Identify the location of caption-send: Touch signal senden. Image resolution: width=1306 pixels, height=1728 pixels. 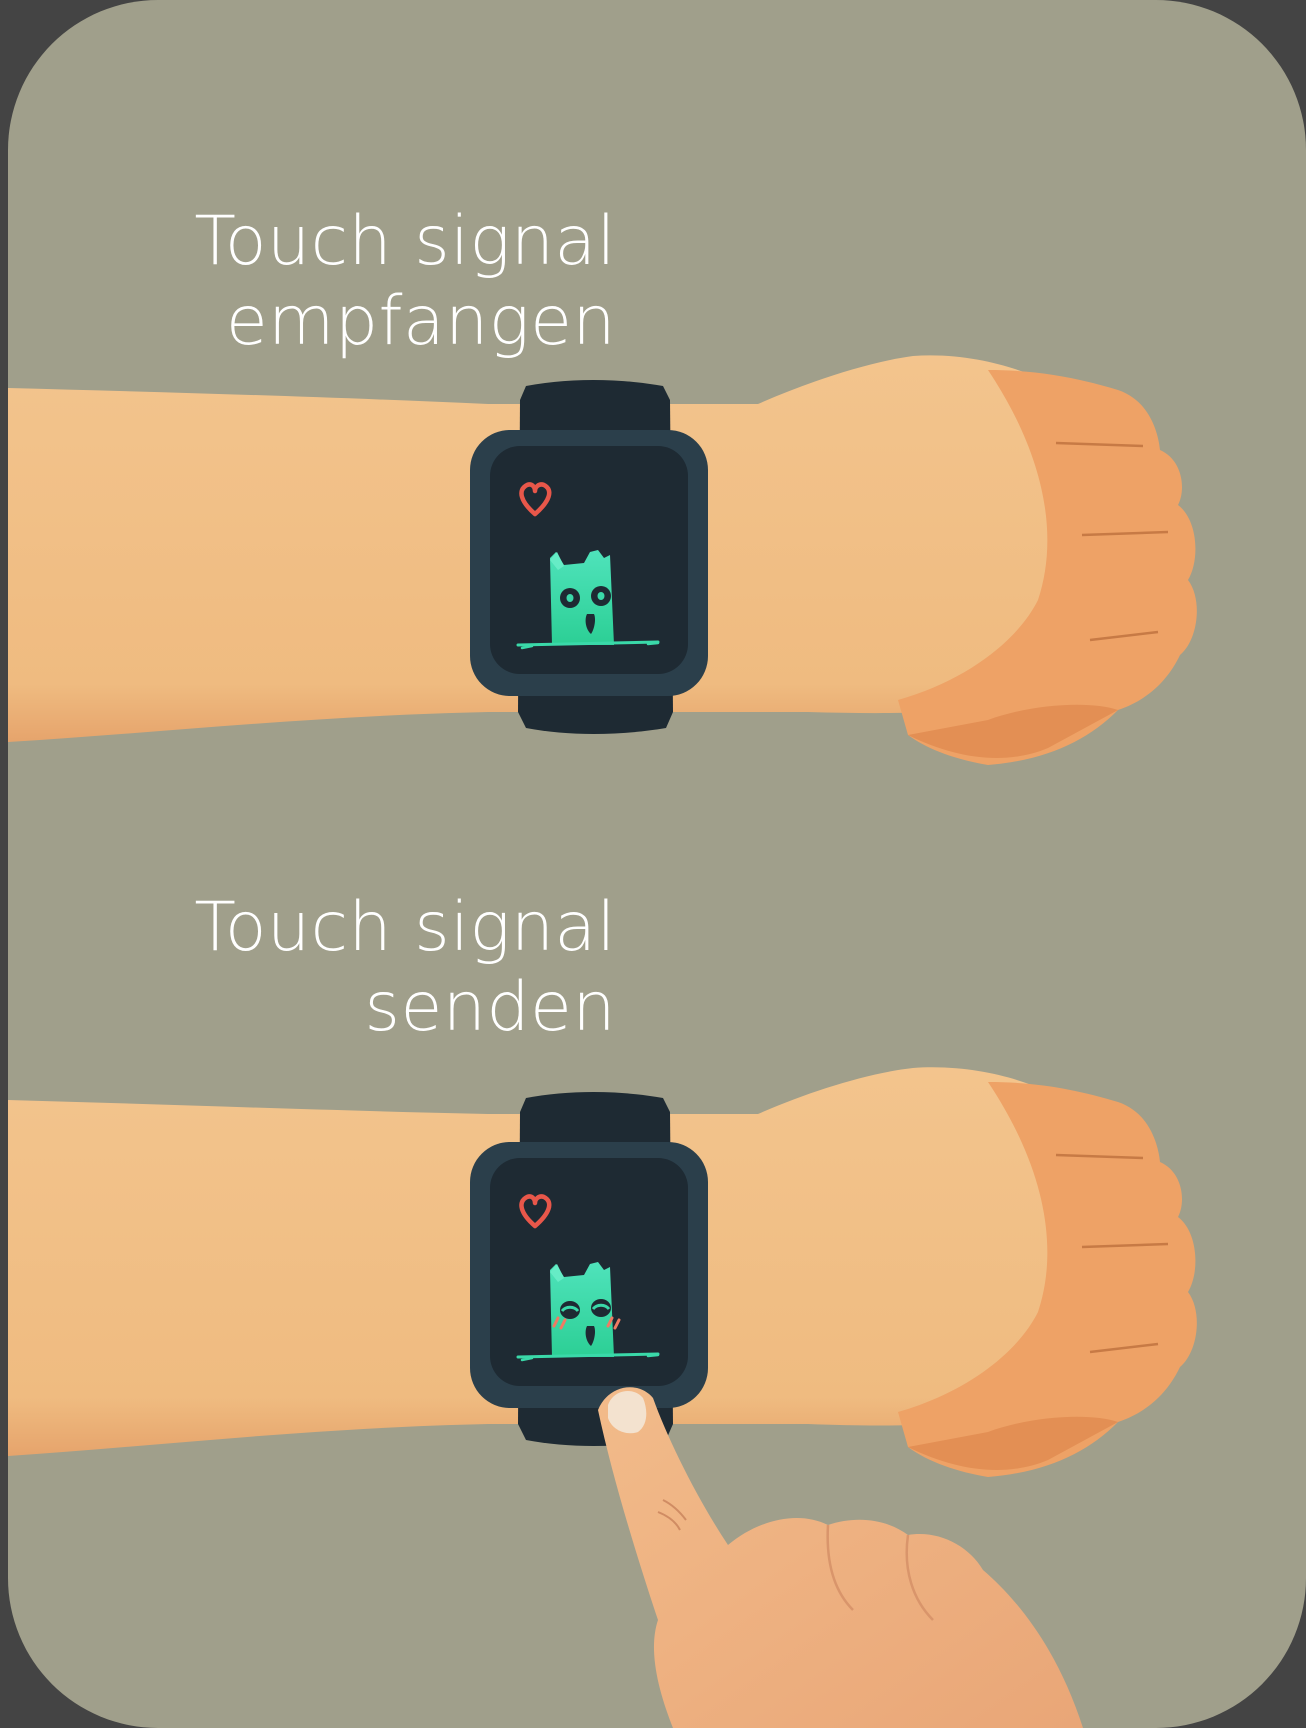
(336, 968).